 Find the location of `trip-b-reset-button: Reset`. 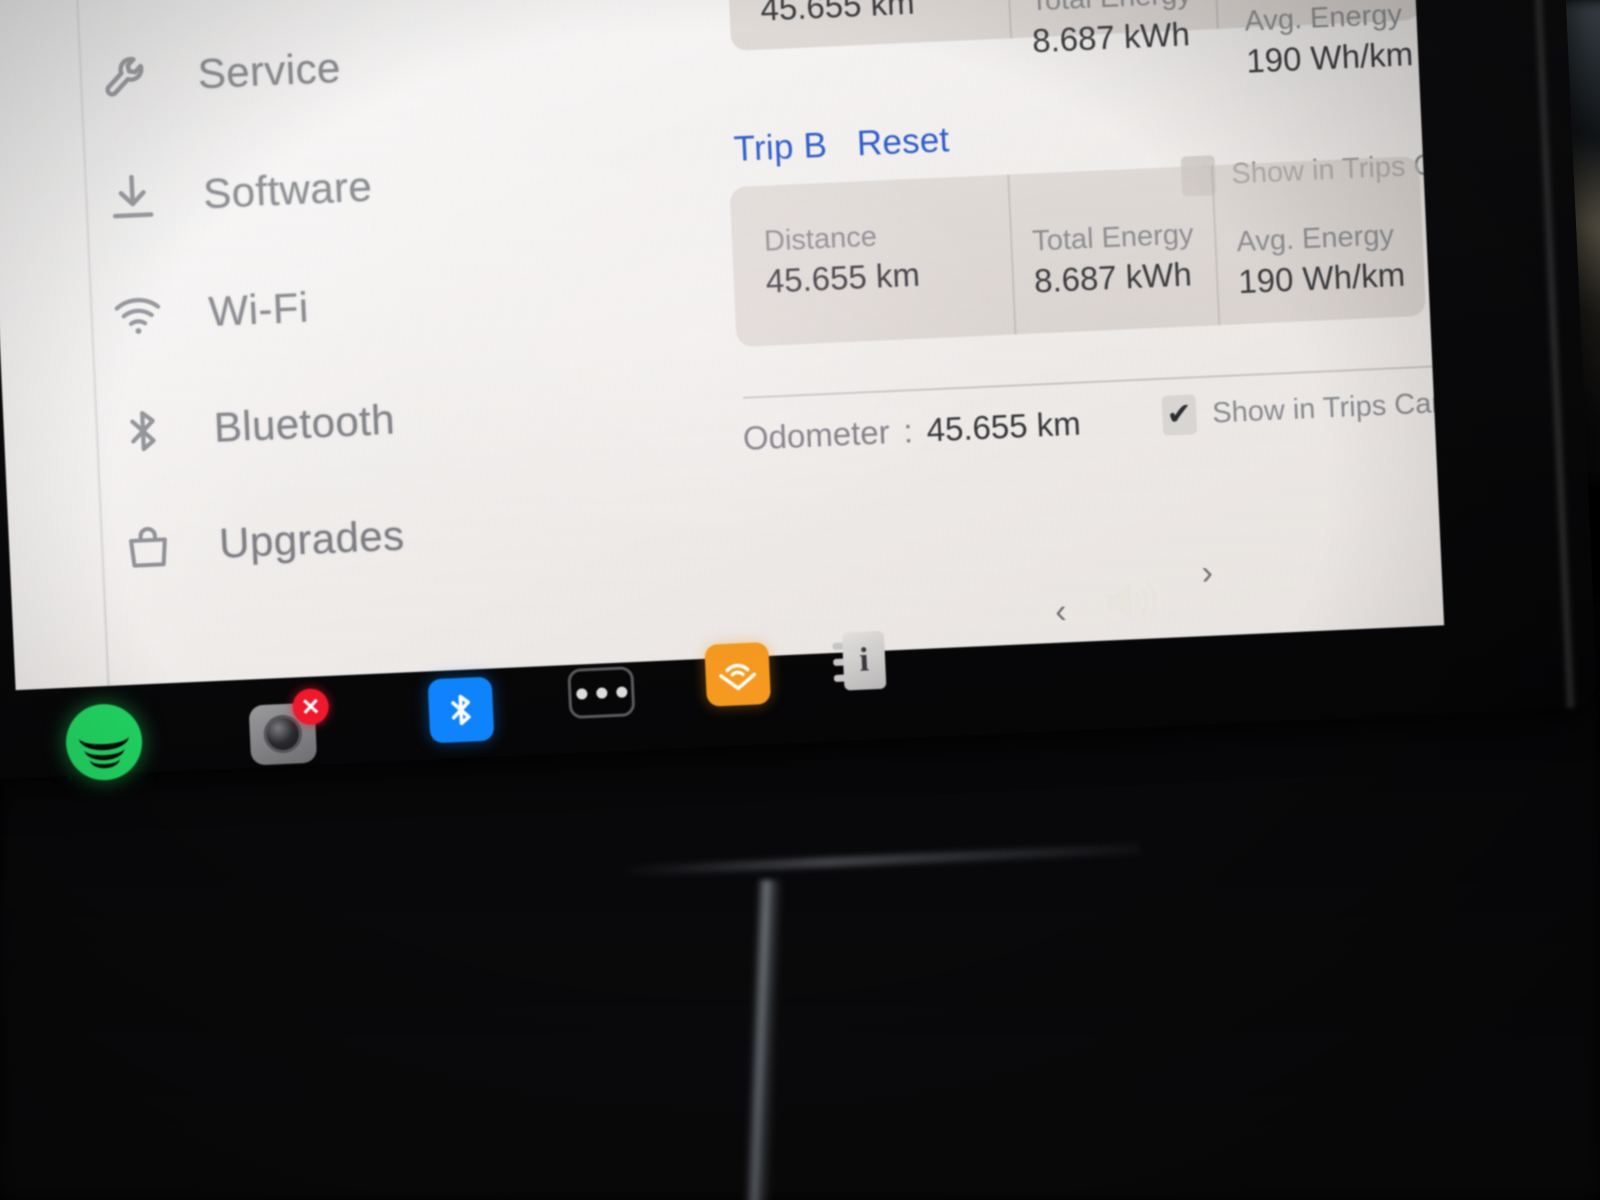

trip-b-reset-button: Reset is located at coordinates (903, 142).